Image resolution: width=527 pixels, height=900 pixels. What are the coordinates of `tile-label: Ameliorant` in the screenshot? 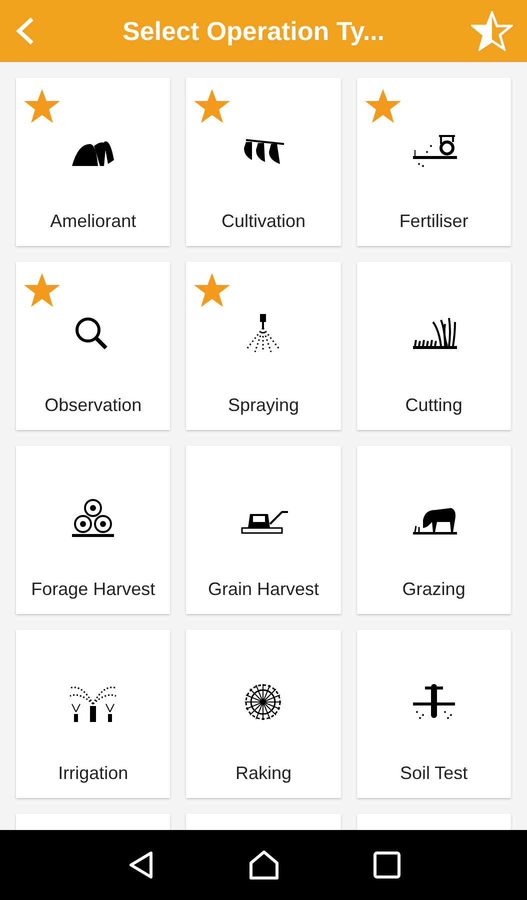 It's located at (93, 221).